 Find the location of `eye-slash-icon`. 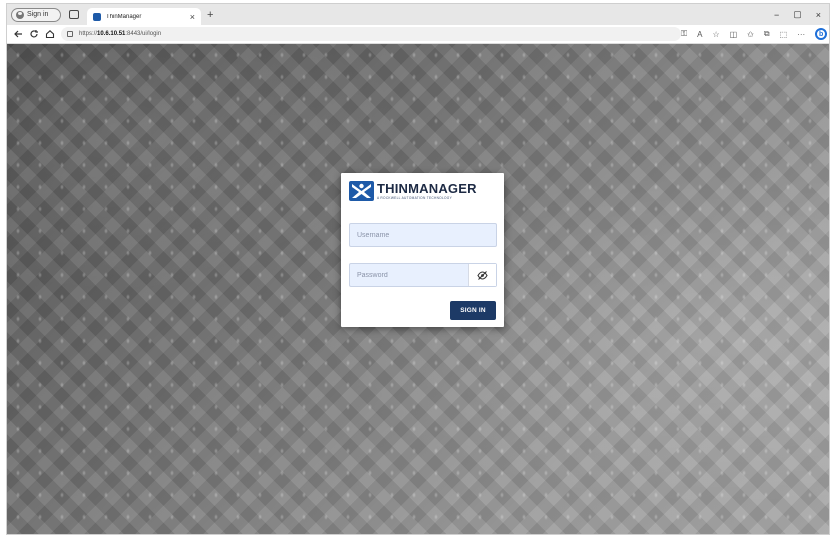

eye-slash-icon is located at coordinates (482, 275).